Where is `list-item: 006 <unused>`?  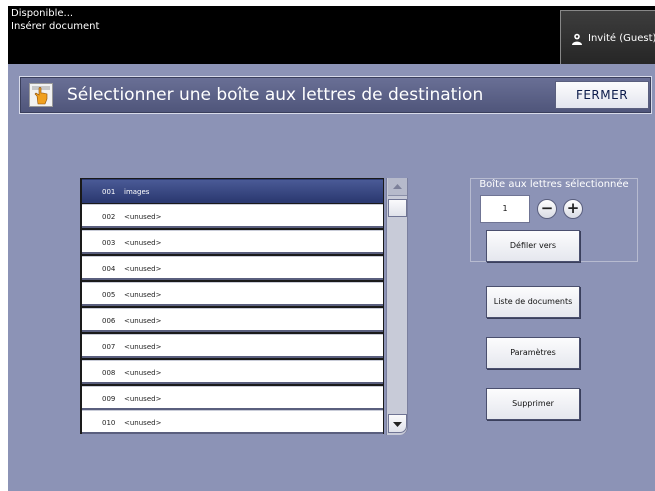
list-item: 006 <unused> is located at coordinates (232, 320).